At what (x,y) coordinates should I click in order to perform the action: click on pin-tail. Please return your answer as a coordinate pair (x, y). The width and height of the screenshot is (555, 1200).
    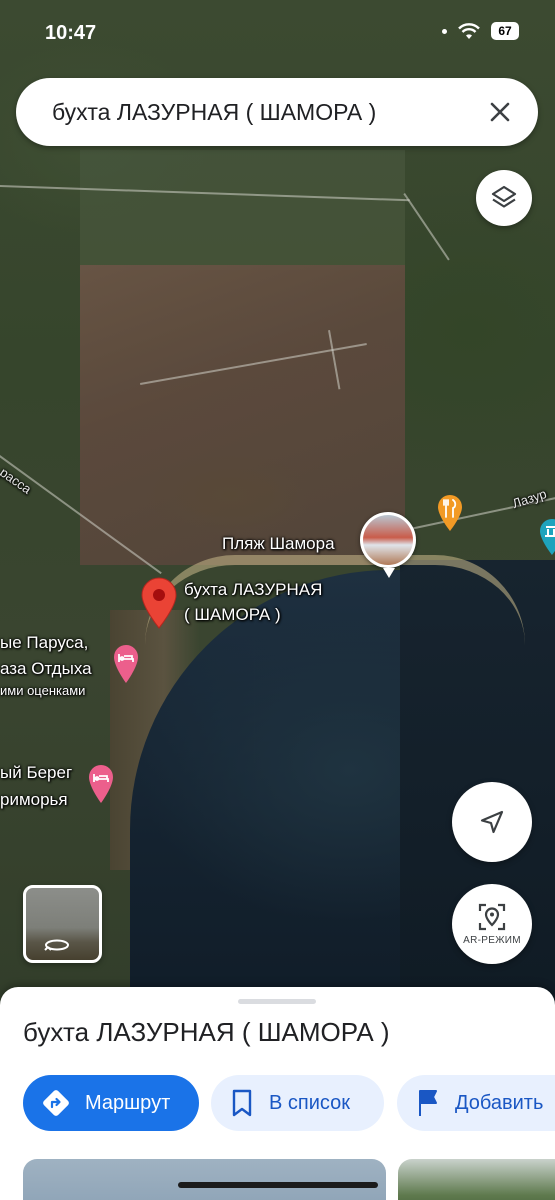
    Looking at the image, I should click on (389, 573).